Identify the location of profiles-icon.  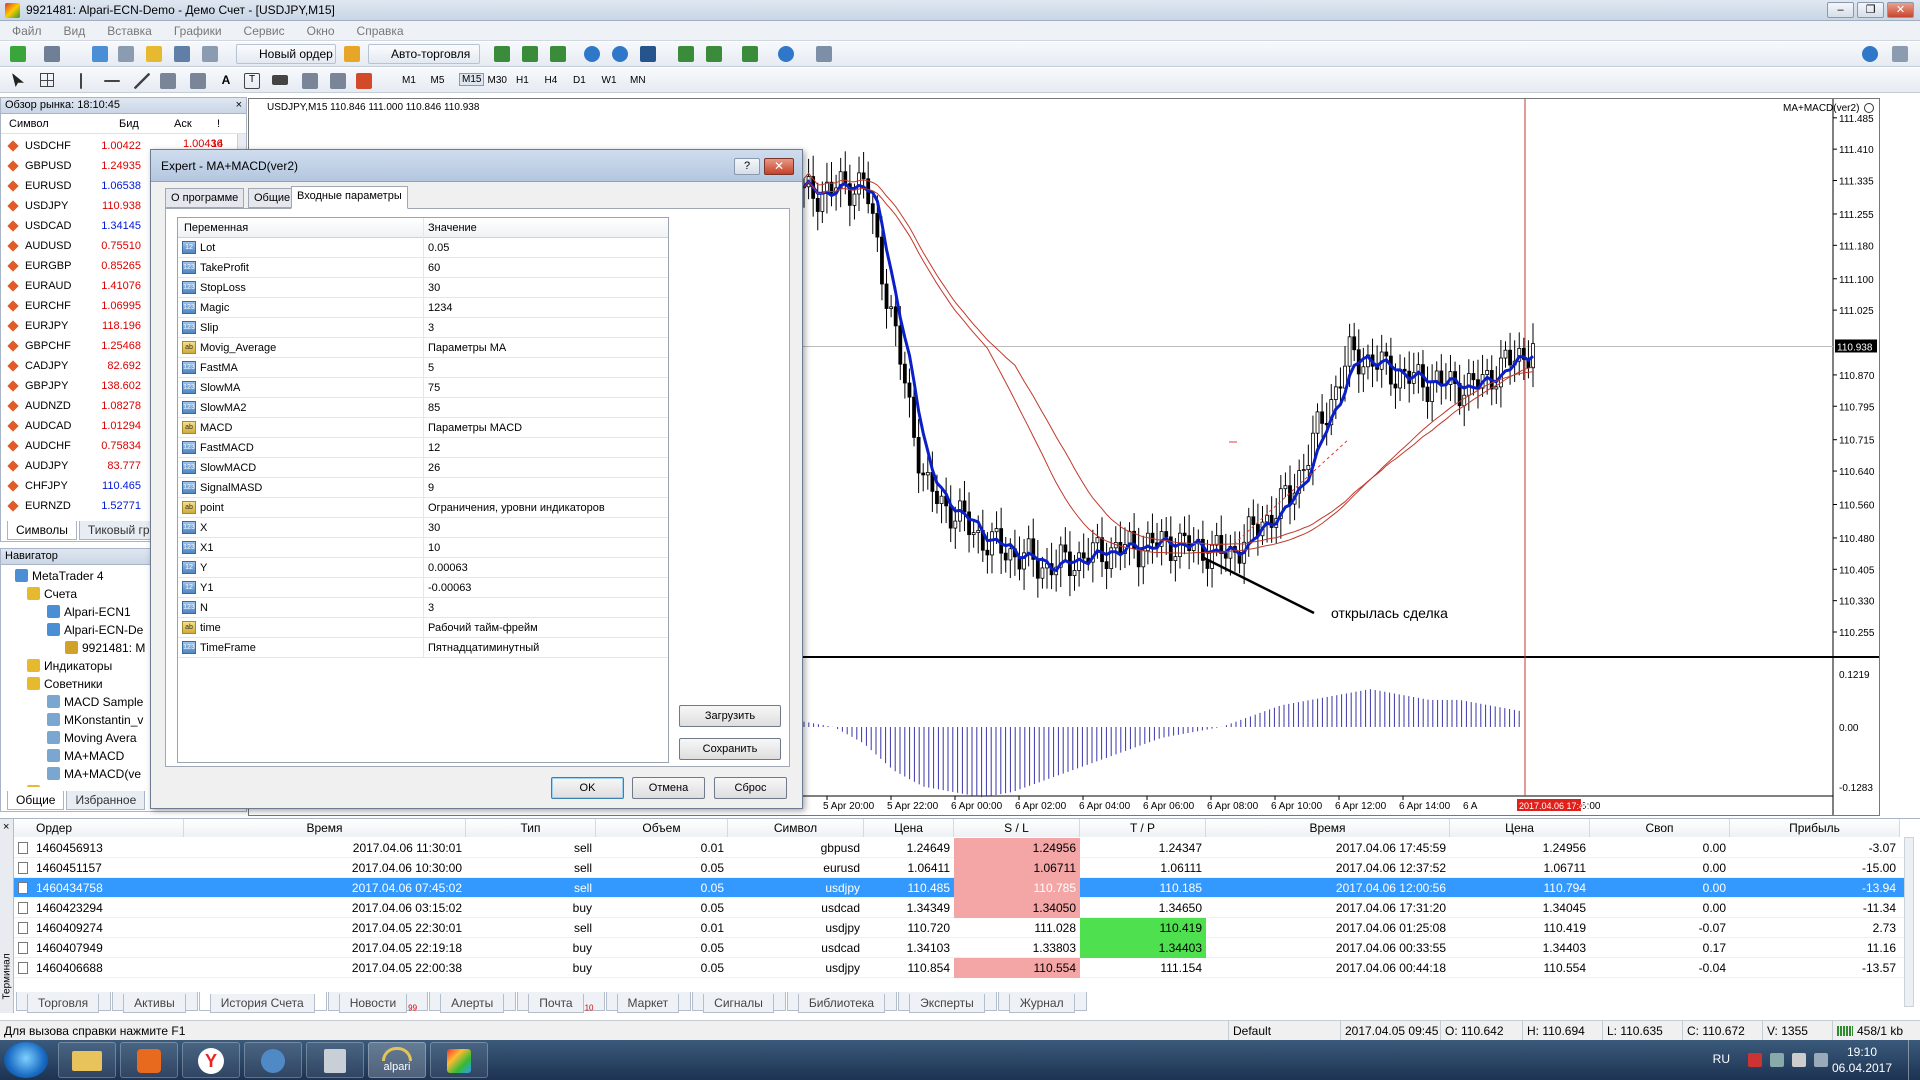
(52, 54).